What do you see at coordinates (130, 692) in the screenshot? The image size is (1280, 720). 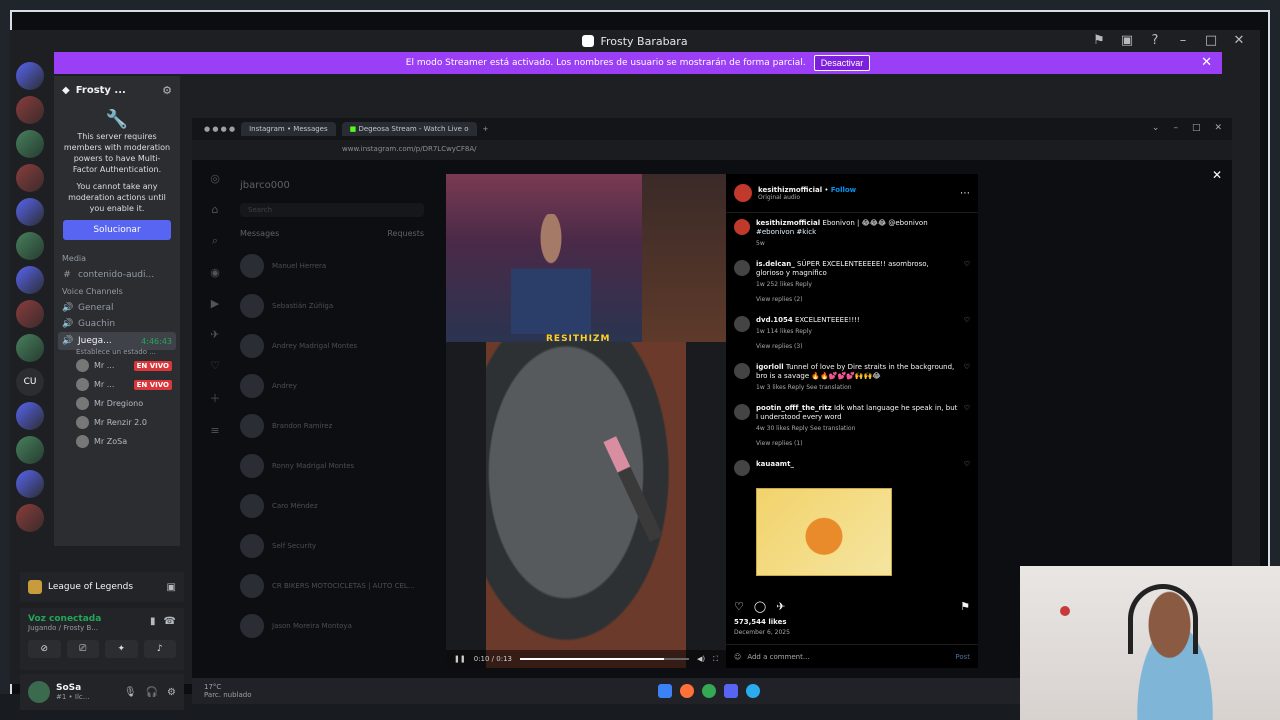 I see `mic-icon: 🎙` at bounding box center [130, 692].